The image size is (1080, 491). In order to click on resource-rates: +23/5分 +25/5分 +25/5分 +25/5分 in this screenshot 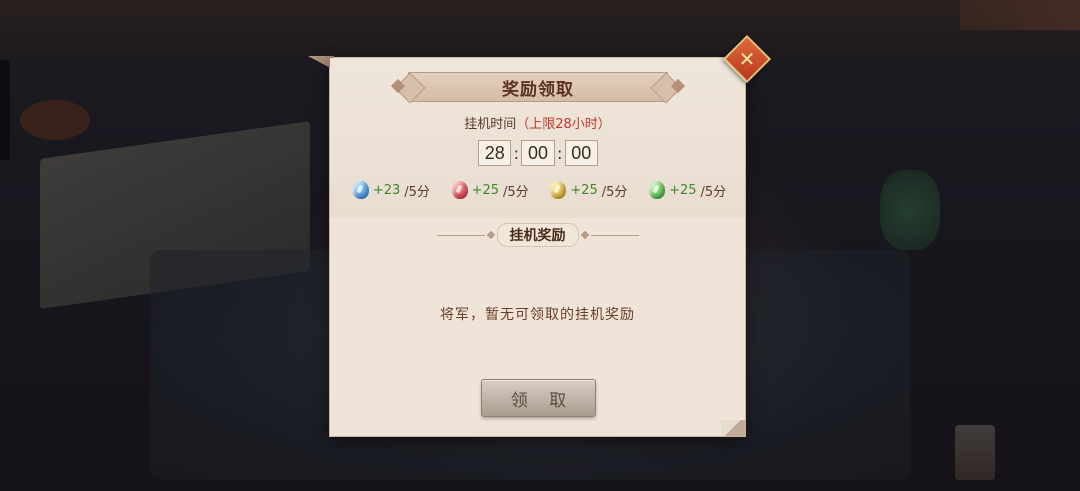, I will do `click(539, 190)`.